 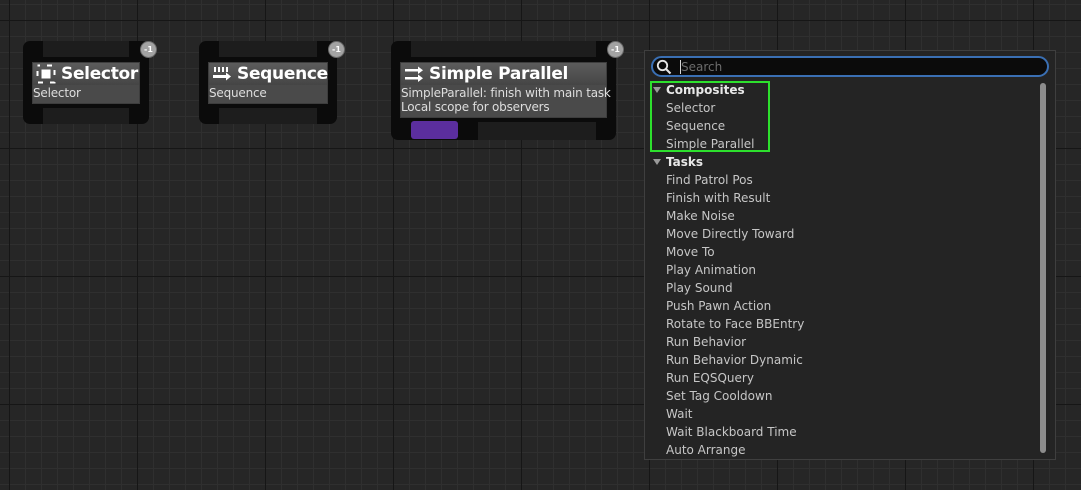 What do you see at coordinates (705, 90) in the screenshot?
I see `category-label: Composites` at bounding box center [705, 90].